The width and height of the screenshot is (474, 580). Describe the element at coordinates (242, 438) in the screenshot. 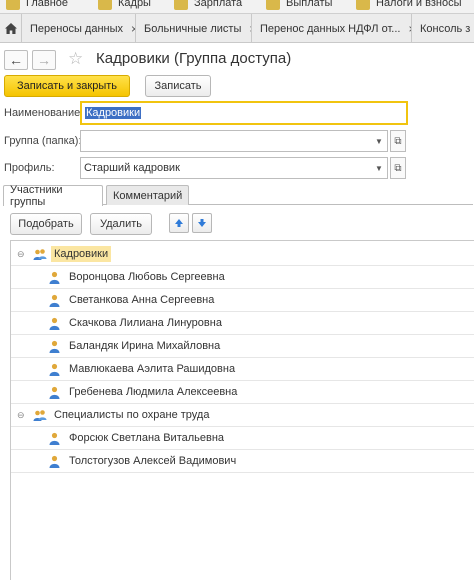

I see `tree-user-row: Форсюк Светлана Витальевна` at that location.